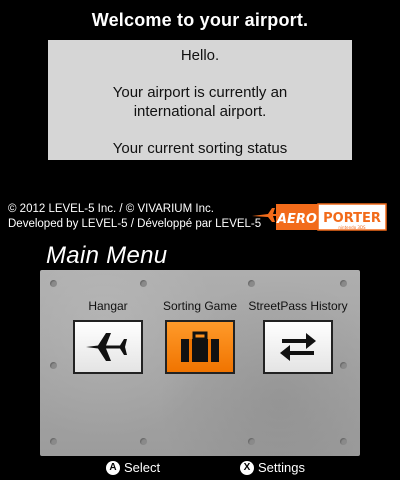  I want to click on select-hint: A Select, so click(133, 467).